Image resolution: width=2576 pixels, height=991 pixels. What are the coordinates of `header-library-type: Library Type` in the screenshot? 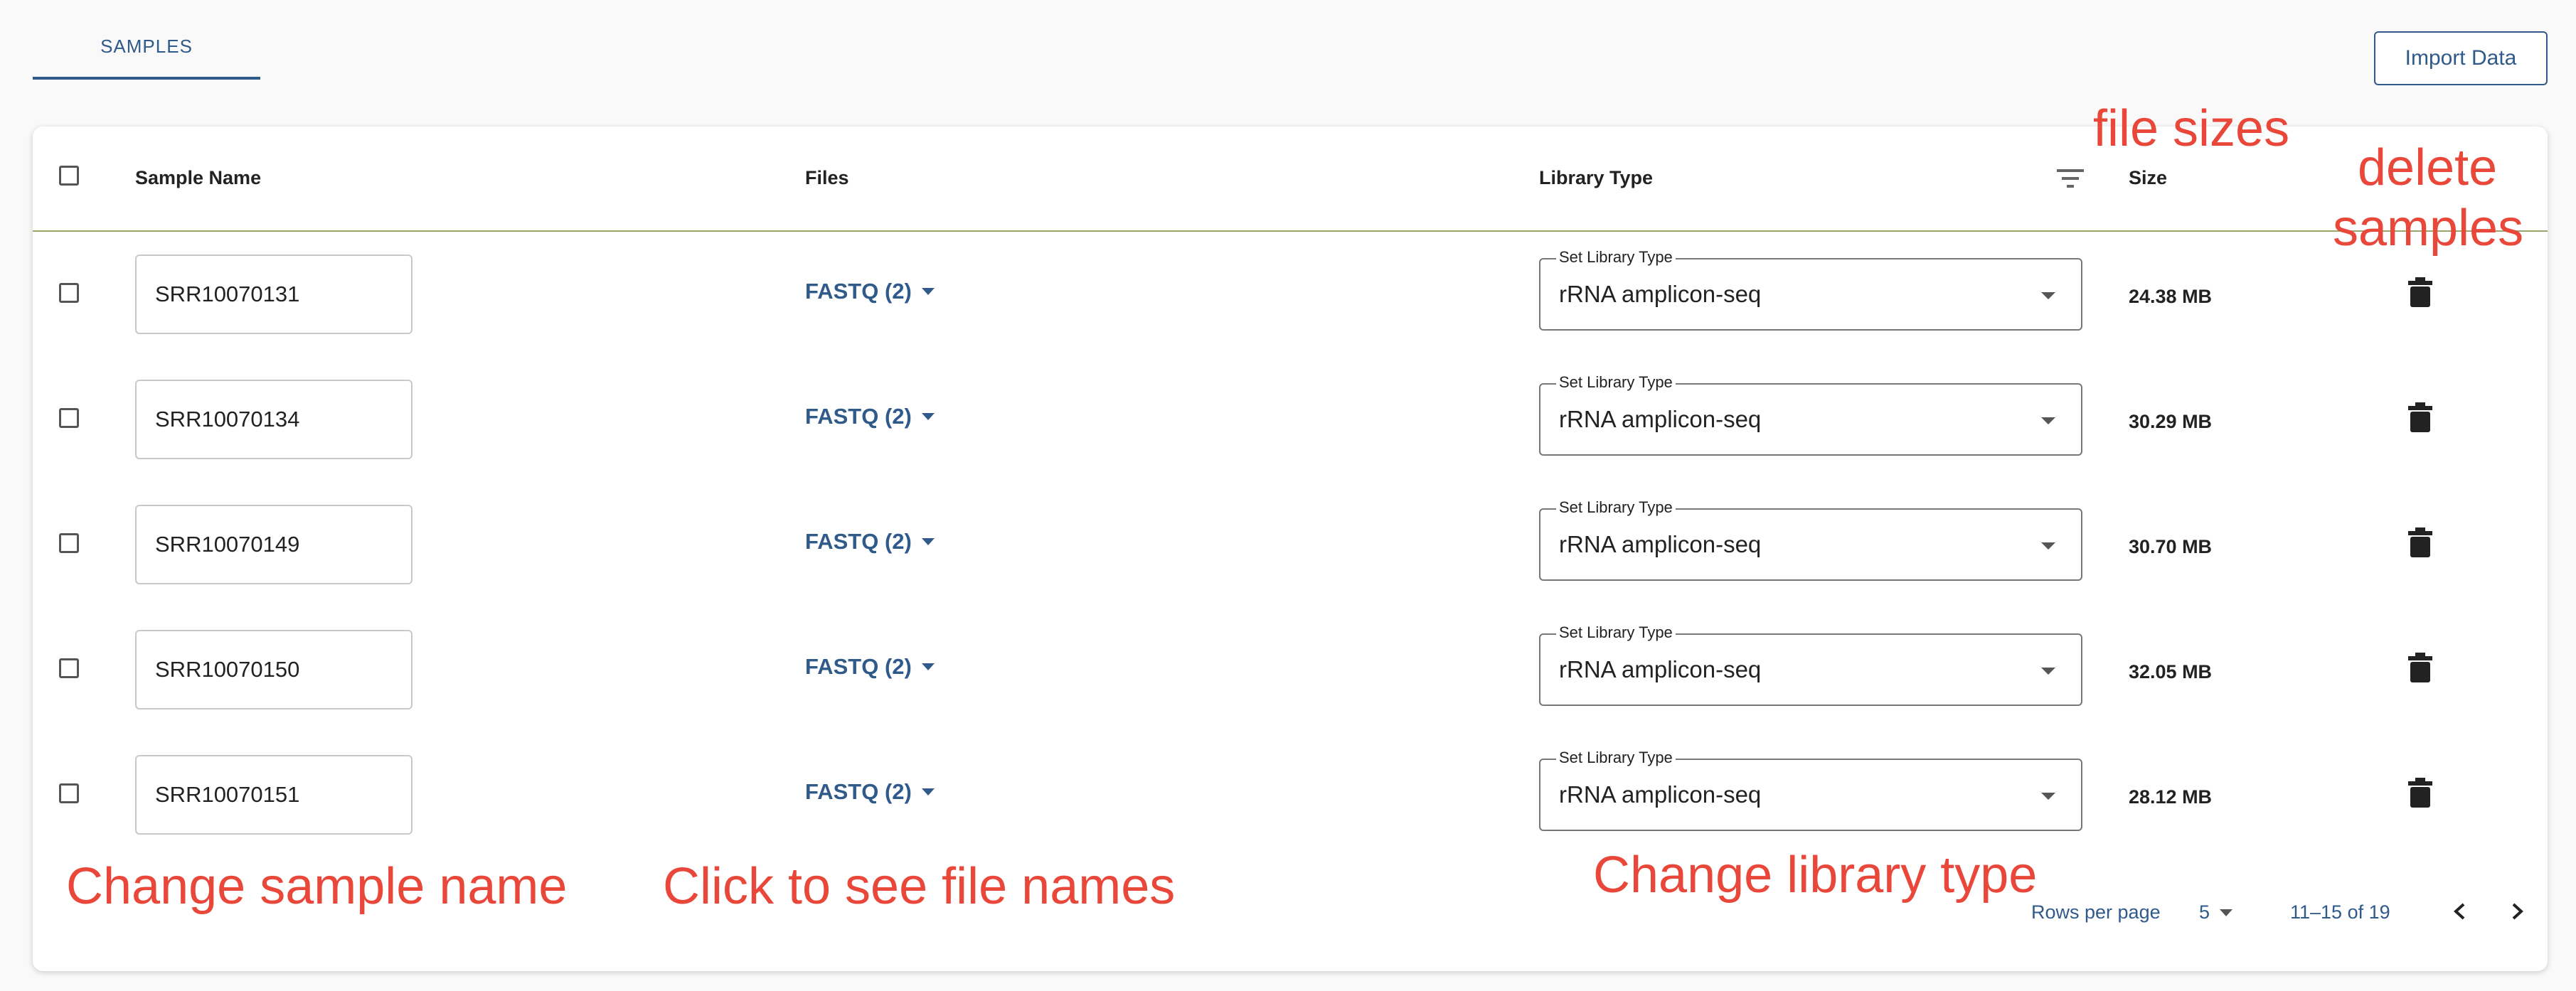 It's located at (1596, 177).